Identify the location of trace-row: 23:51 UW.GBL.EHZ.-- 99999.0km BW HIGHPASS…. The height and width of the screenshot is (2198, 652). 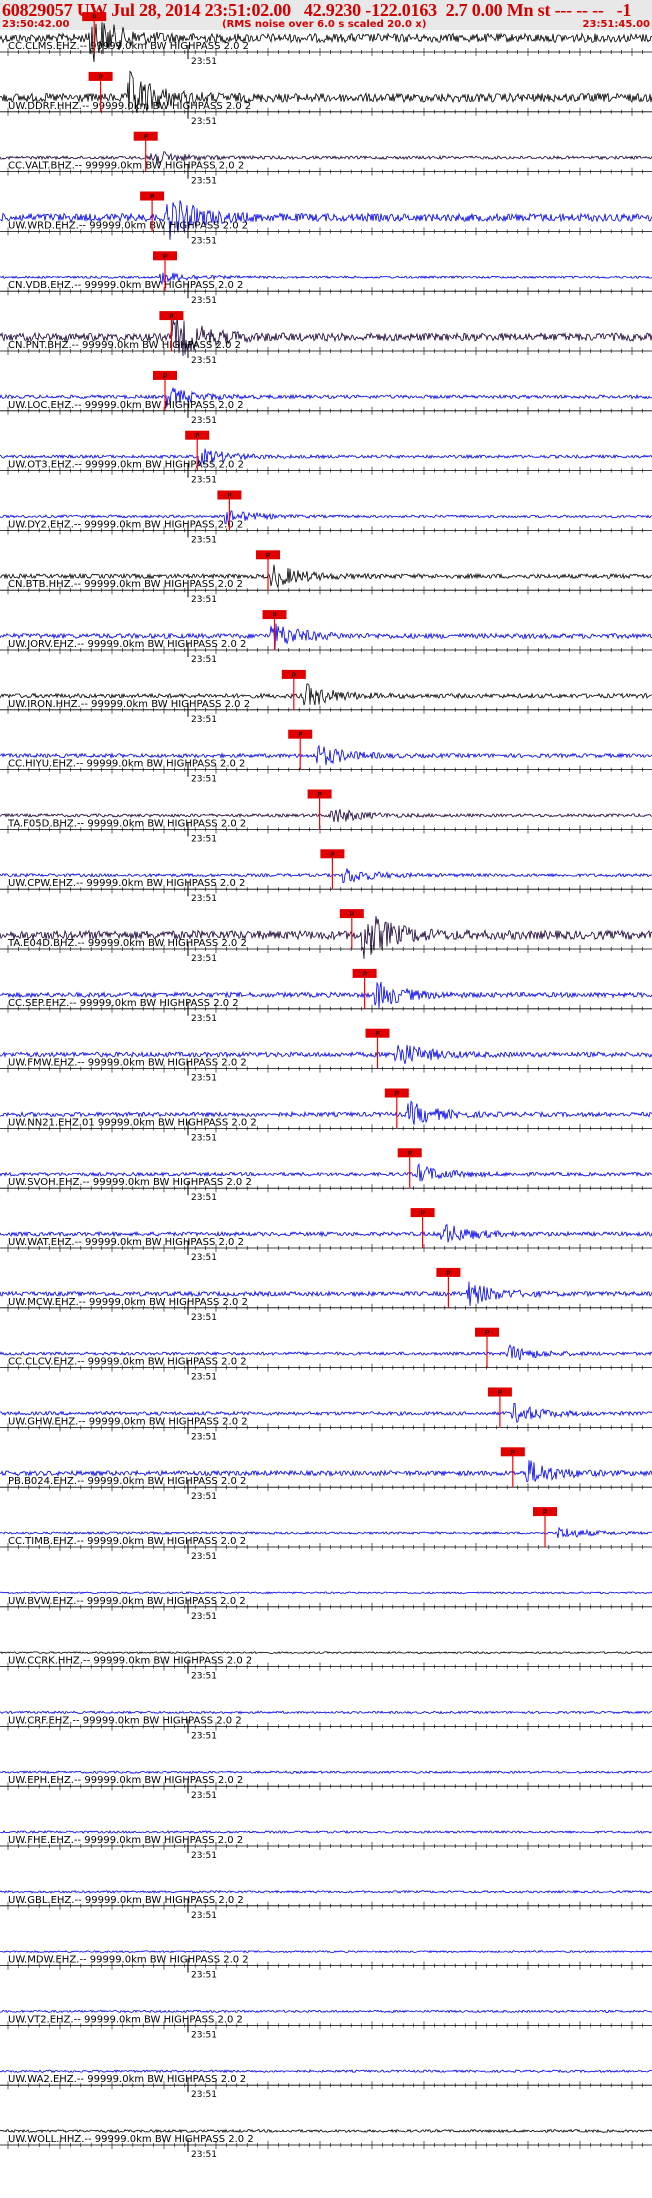
(326, 1905).